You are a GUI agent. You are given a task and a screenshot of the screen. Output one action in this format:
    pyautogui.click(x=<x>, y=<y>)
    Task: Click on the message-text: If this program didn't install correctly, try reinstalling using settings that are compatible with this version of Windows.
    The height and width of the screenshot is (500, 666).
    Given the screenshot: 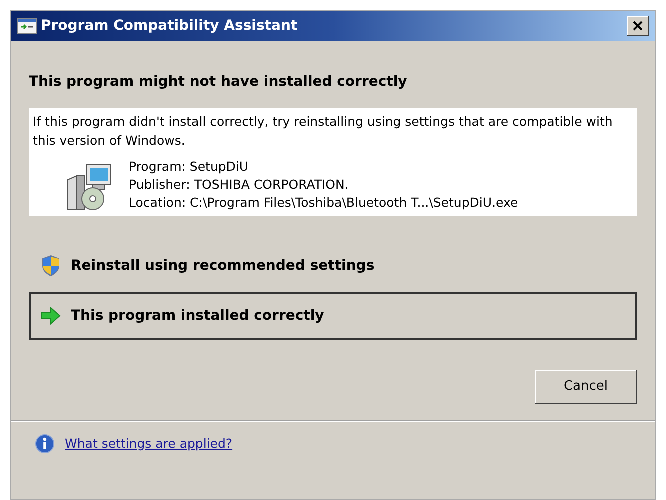 What is the action you would take?
    pyautogui.click(x=323, y=131)
    